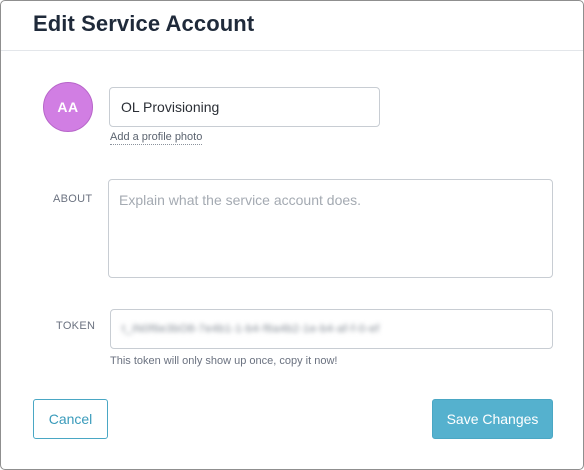 The image size is (584, 470). I want to click on dialog-header: Edit Service Account, so click(292, 26).